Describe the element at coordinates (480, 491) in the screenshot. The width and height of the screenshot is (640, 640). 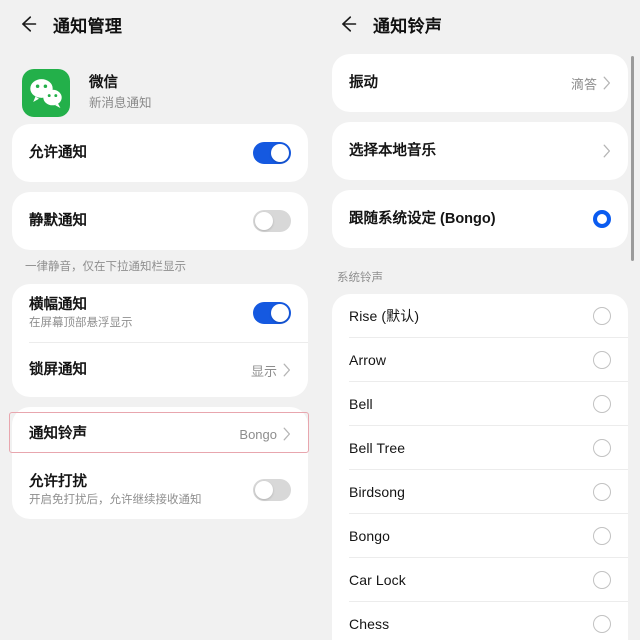
I see `list-item: Birdsong` at that location.